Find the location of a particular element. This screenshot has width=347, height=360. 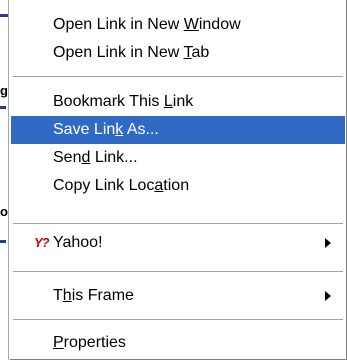

yahoo-icon: Y? is located at coordinates (42, 242).